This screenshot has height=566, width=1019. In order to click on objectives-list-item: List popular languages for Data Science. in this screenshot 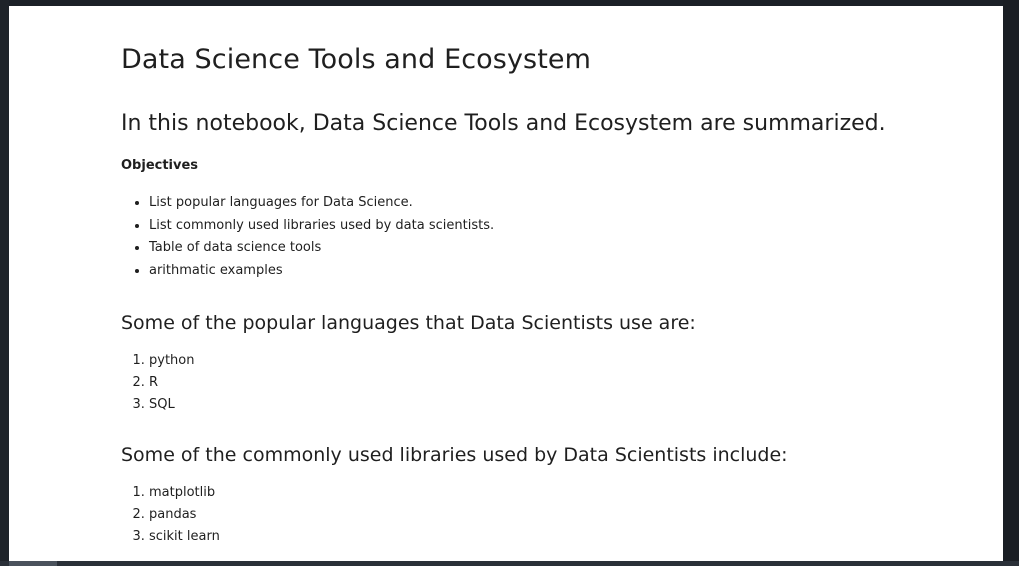, I will do `click(321, 203)`.